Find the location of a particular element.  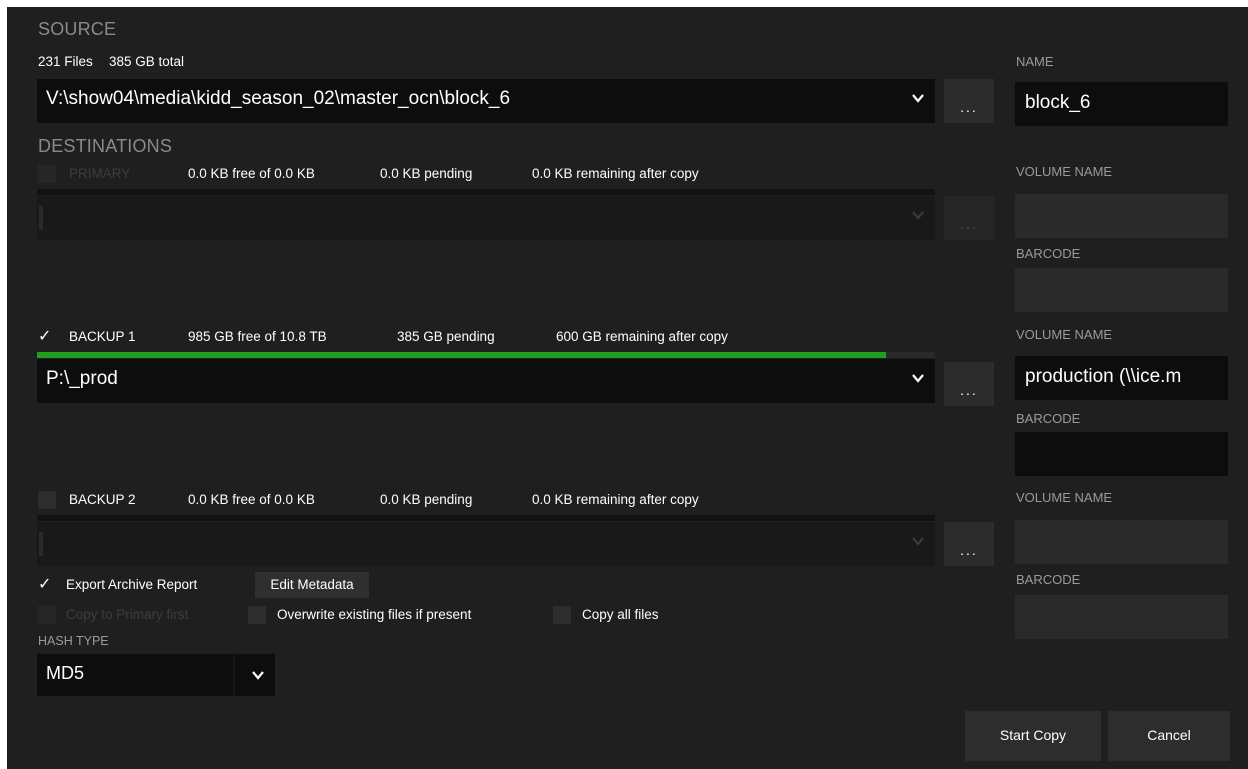

backup1-free: 985 GB free of 10.8 TB is located at coordinates (257, 336).